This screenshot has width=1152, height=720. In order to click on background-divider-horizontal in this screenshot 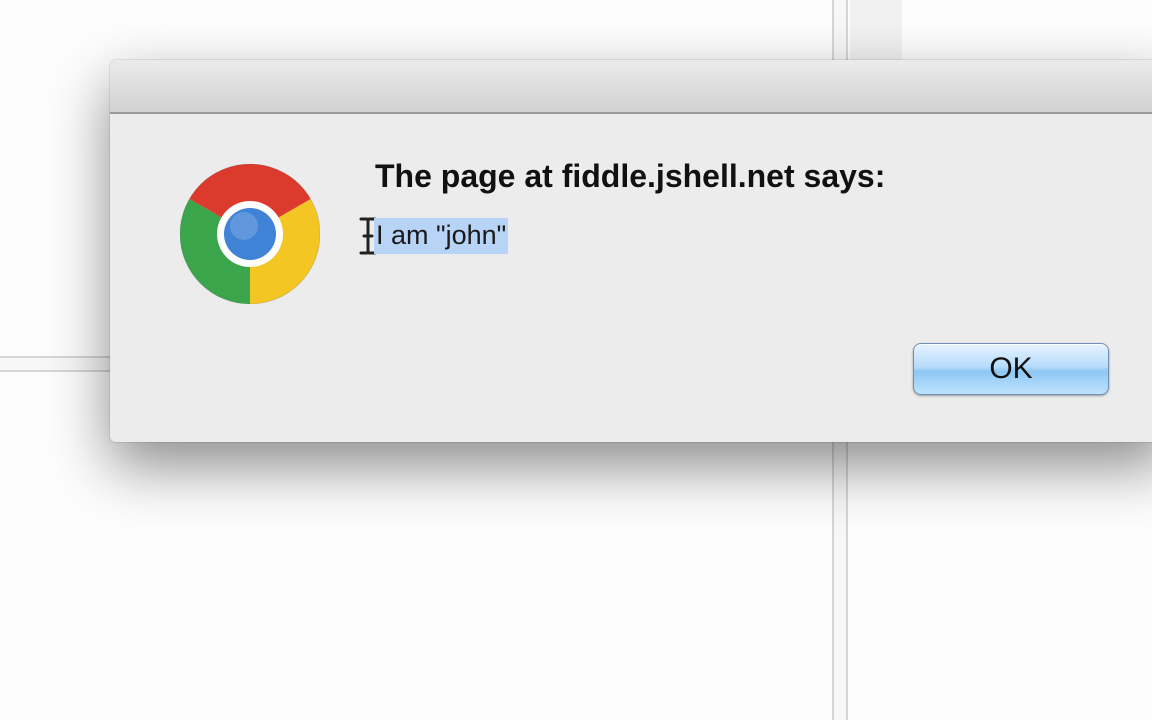, I will do `click(60, 364)`.